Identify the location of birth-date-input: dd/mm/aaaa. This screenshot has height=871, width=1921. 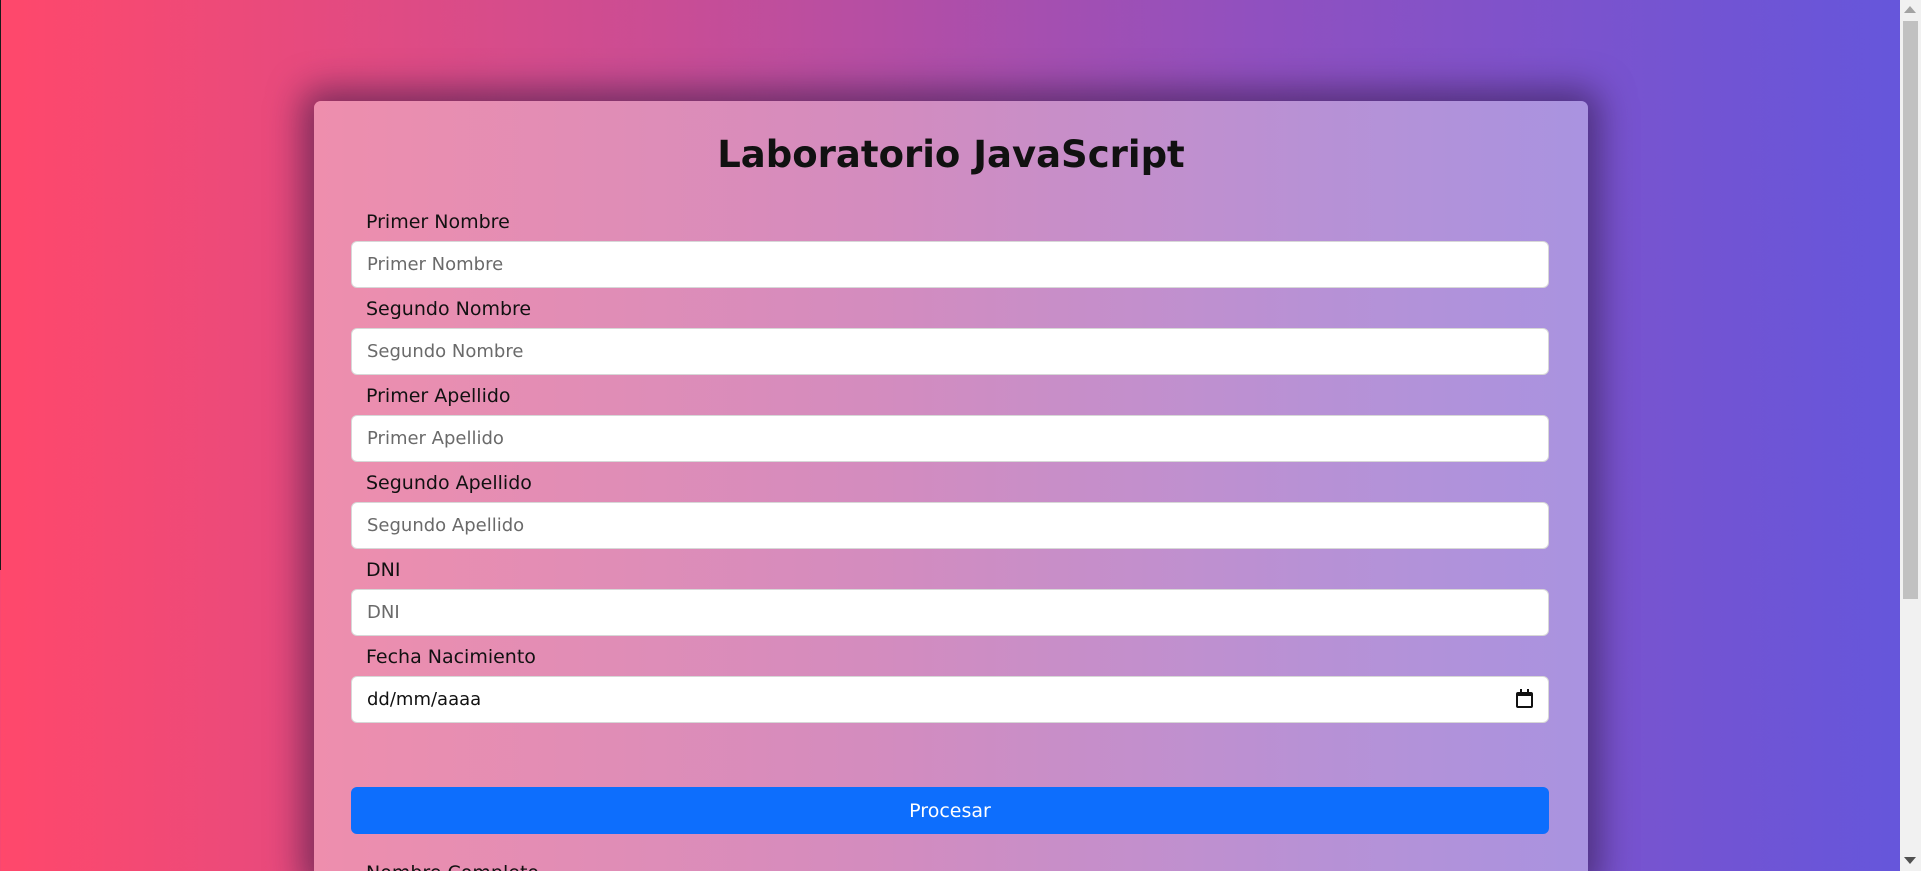
(950, 699).